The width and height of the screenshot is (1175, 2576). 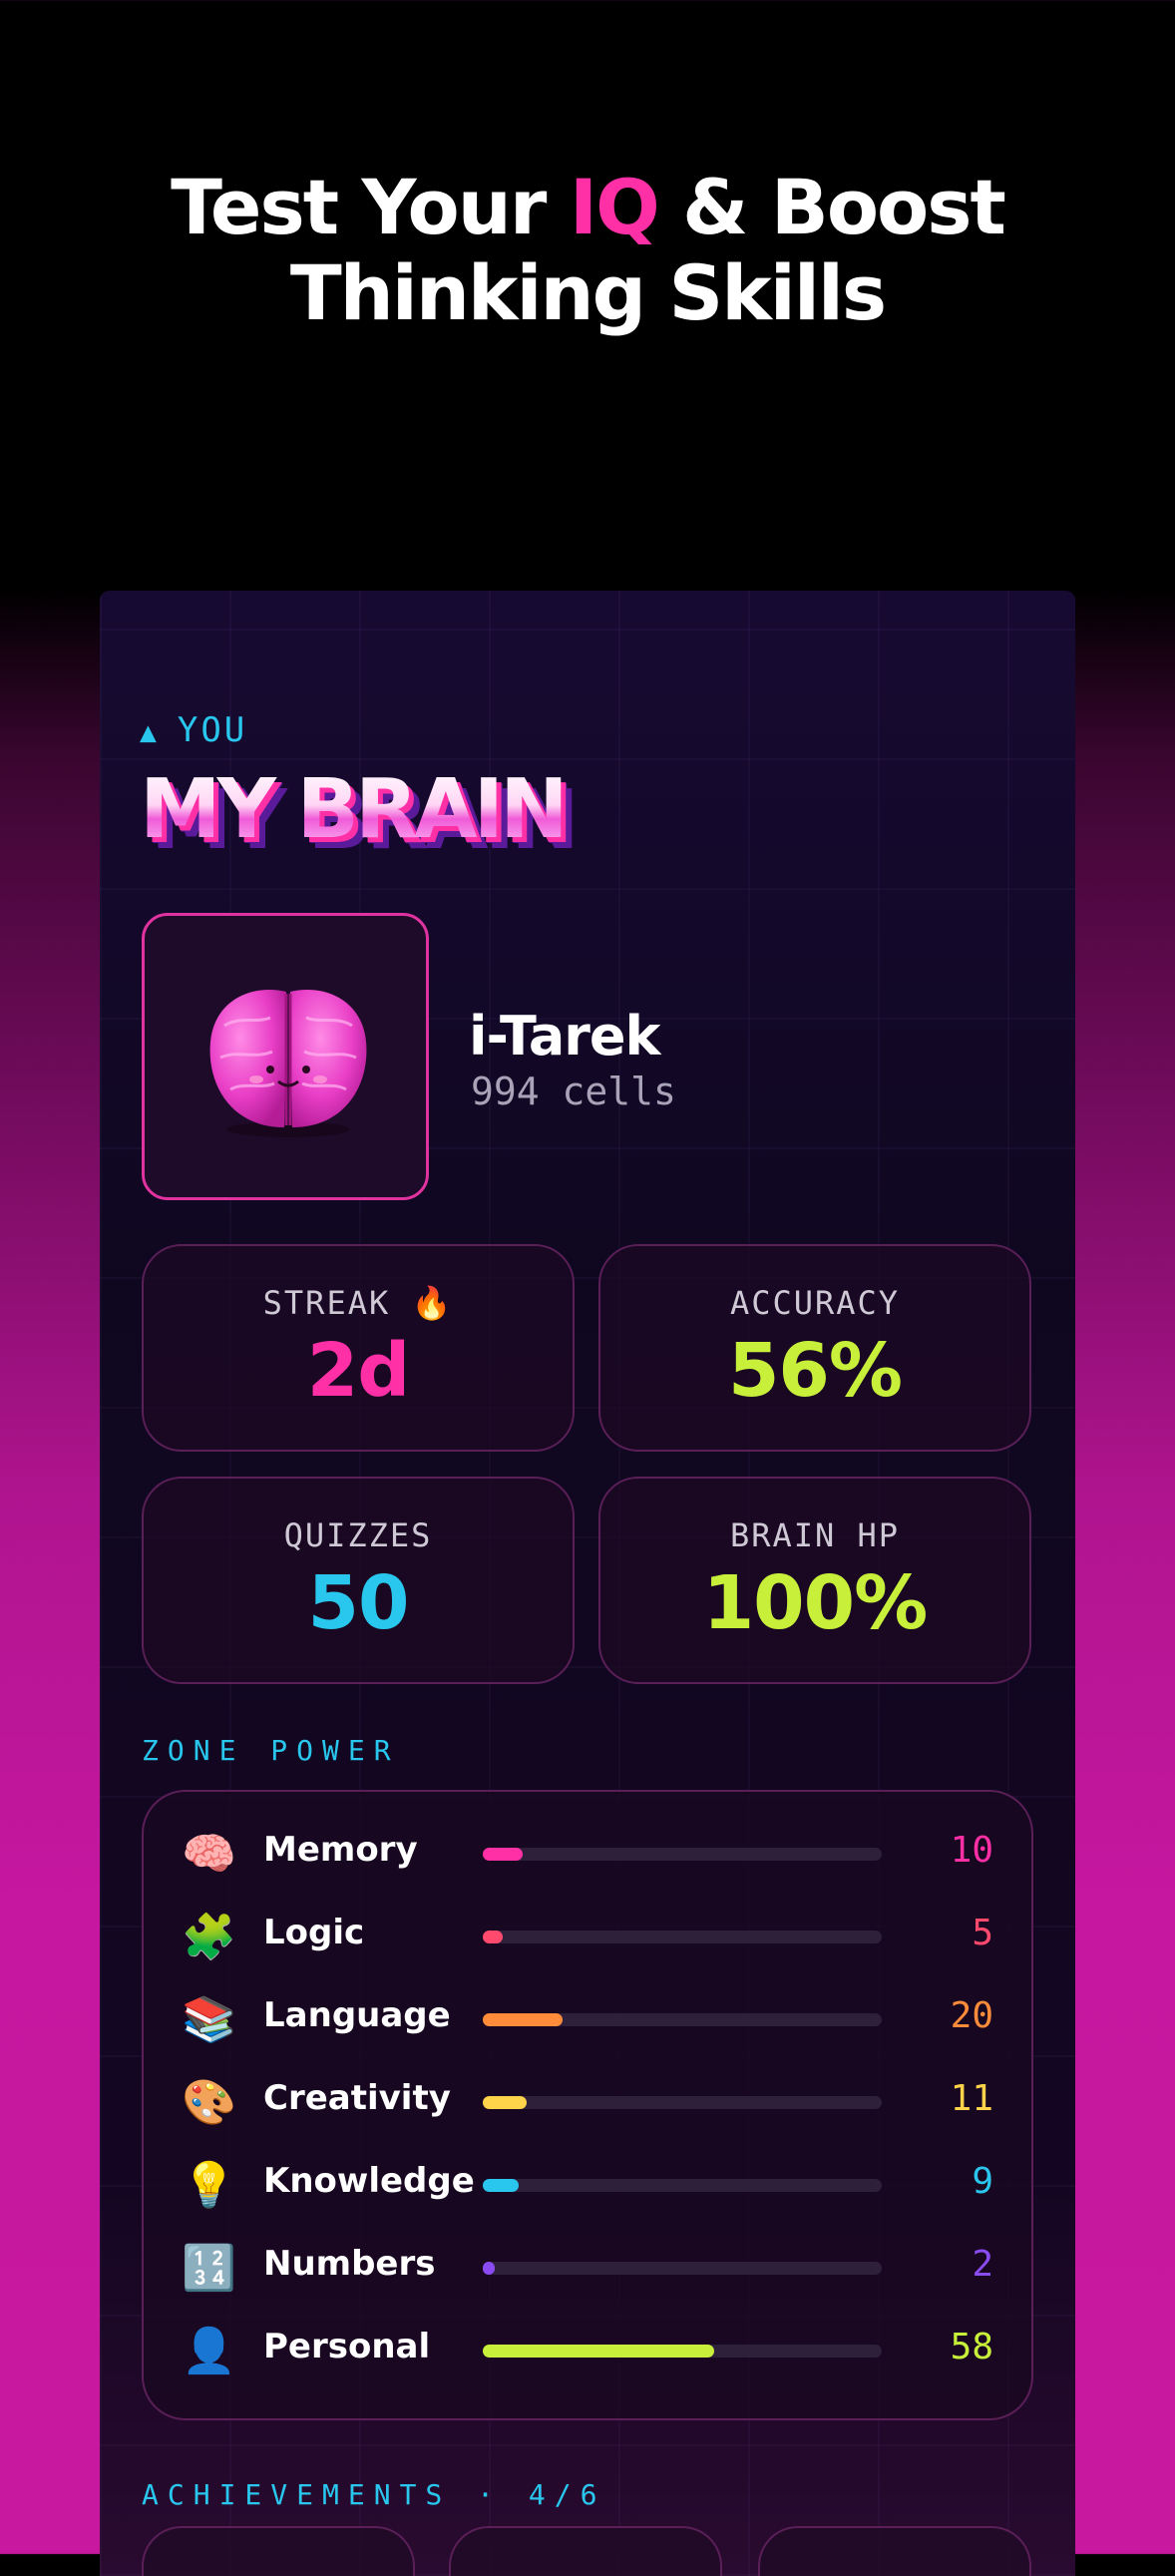 What do you see at coordinates (573, 1091) in the screenshot?
I see `cells-count: 994 cells` at bounding box center [573, 1091].